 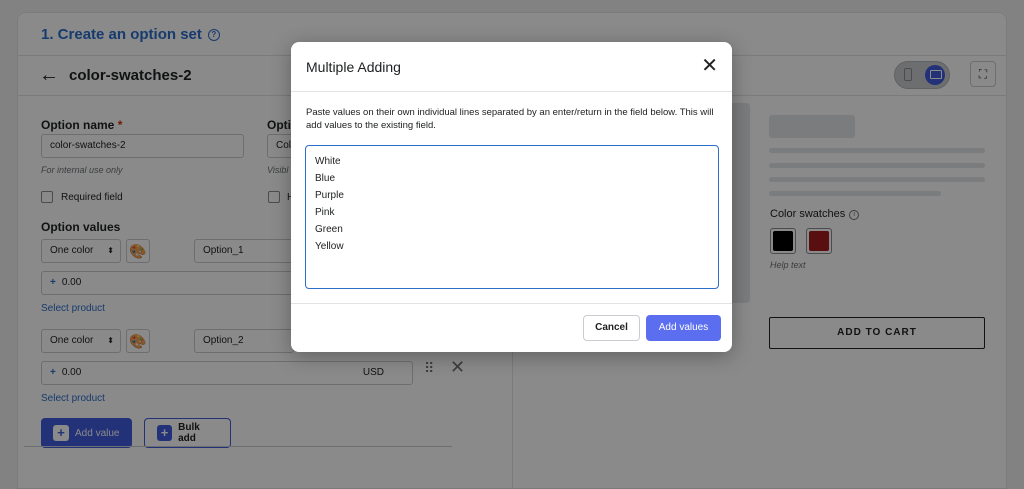 I want to click on modal-title: Multiple Adding, so click(x=353, y=67).